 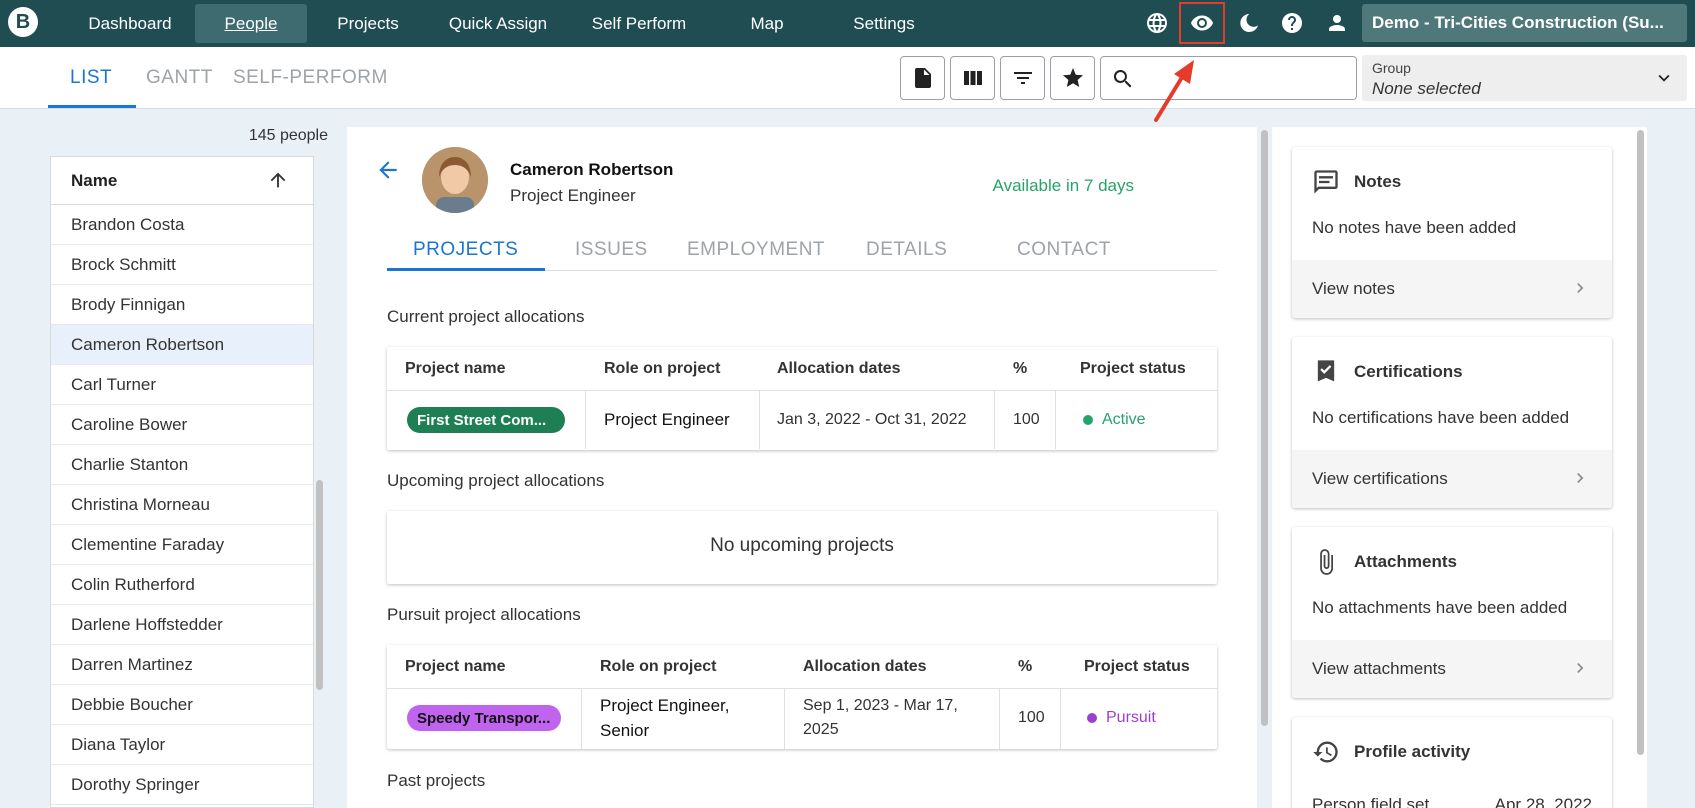 I want to click on arrow-up-icon, so click(x=278, y=180).